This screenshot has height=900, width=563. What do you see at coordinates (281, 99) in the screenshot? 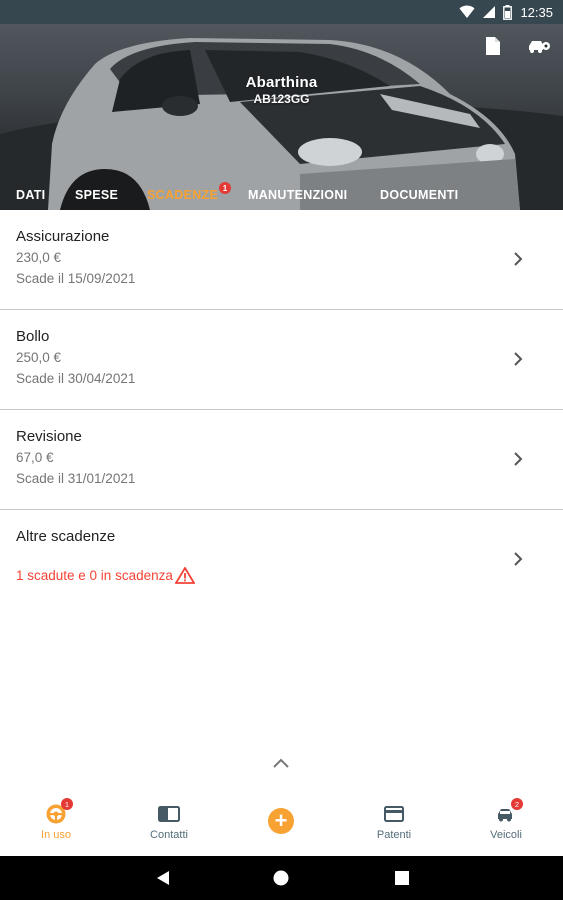
I see `vehicle-plate: AB123GG` at bounding box center [281, 99].